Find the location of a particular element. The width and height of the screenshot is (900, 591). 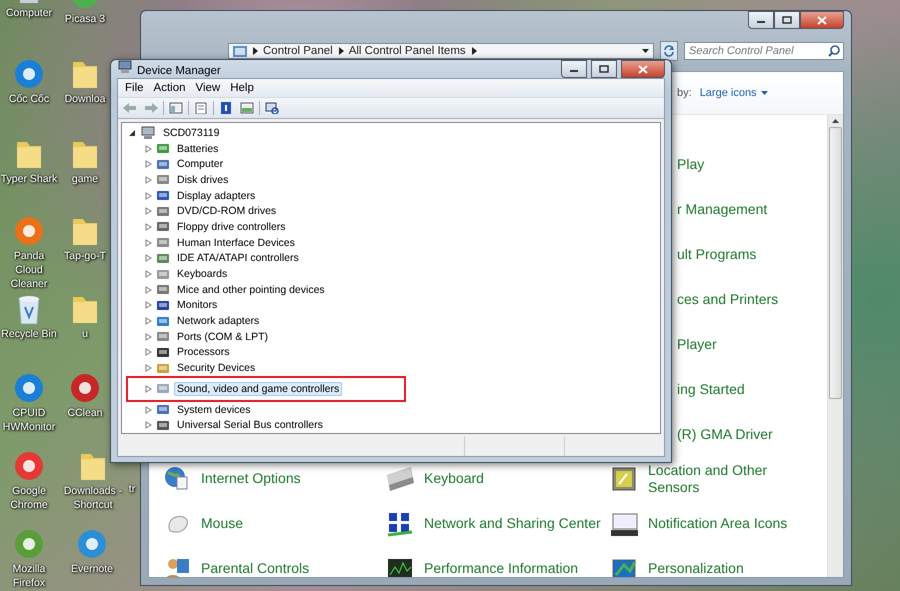

tree-item: Computer is located at coordinates (200, 164).